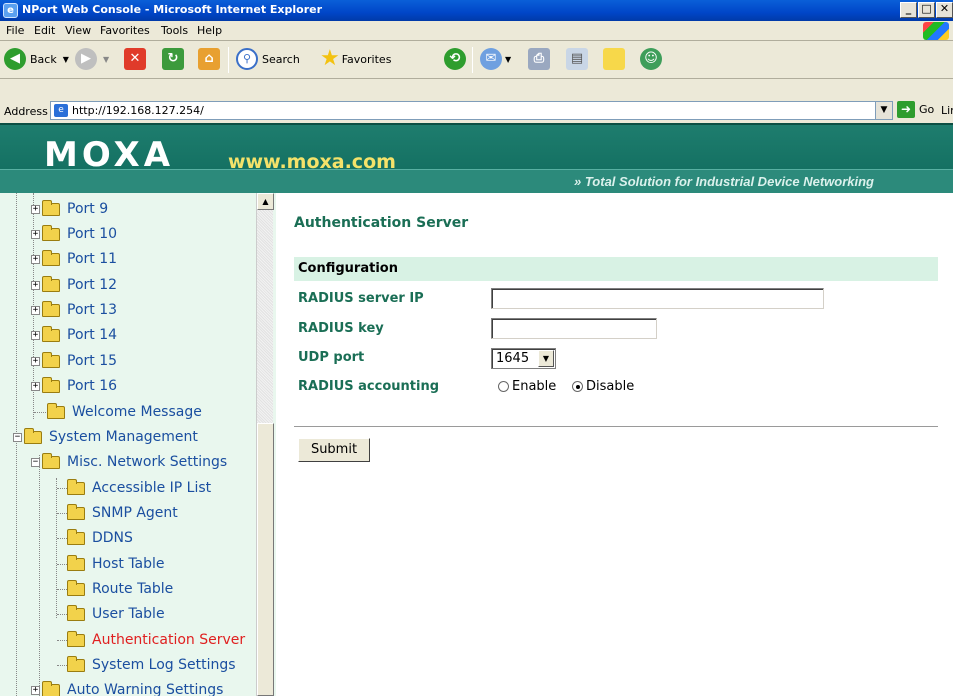 This screenshot has height=696, width=953. Describe the element at coordinates (927, 109) in the screenshot. I see `go-label: Go` at that location.